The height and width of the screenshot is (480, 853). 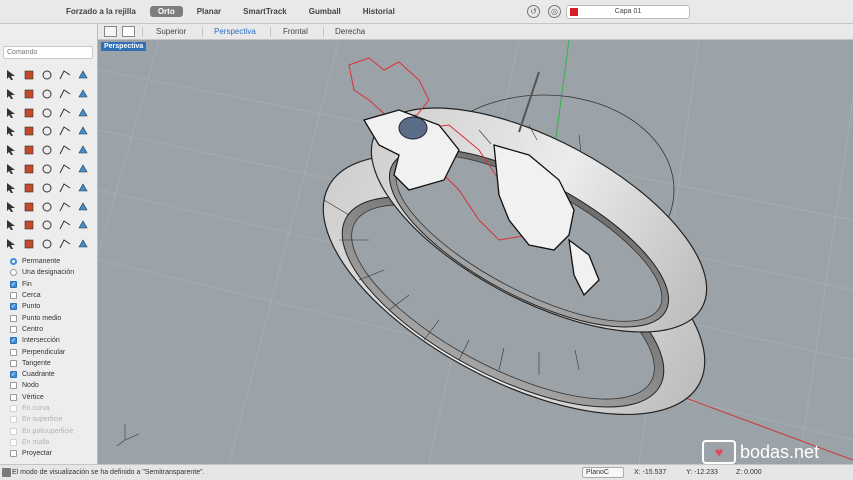 I want to click on viewport-layout-icon, so click(x=110, y=31).